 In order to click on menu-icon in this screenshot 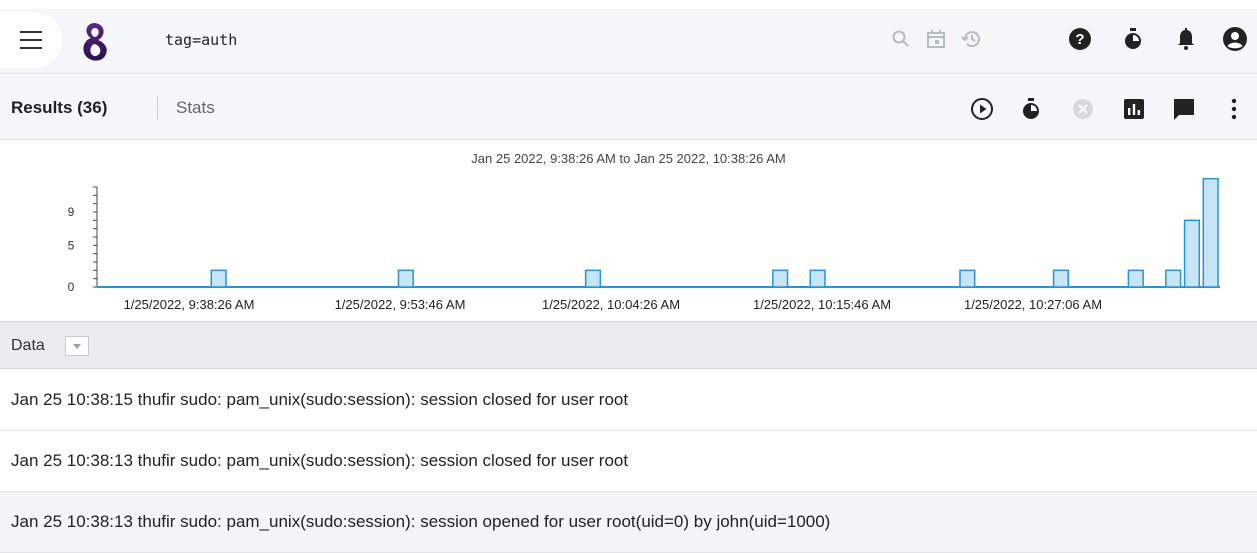, I will do `click(31, 40)`.